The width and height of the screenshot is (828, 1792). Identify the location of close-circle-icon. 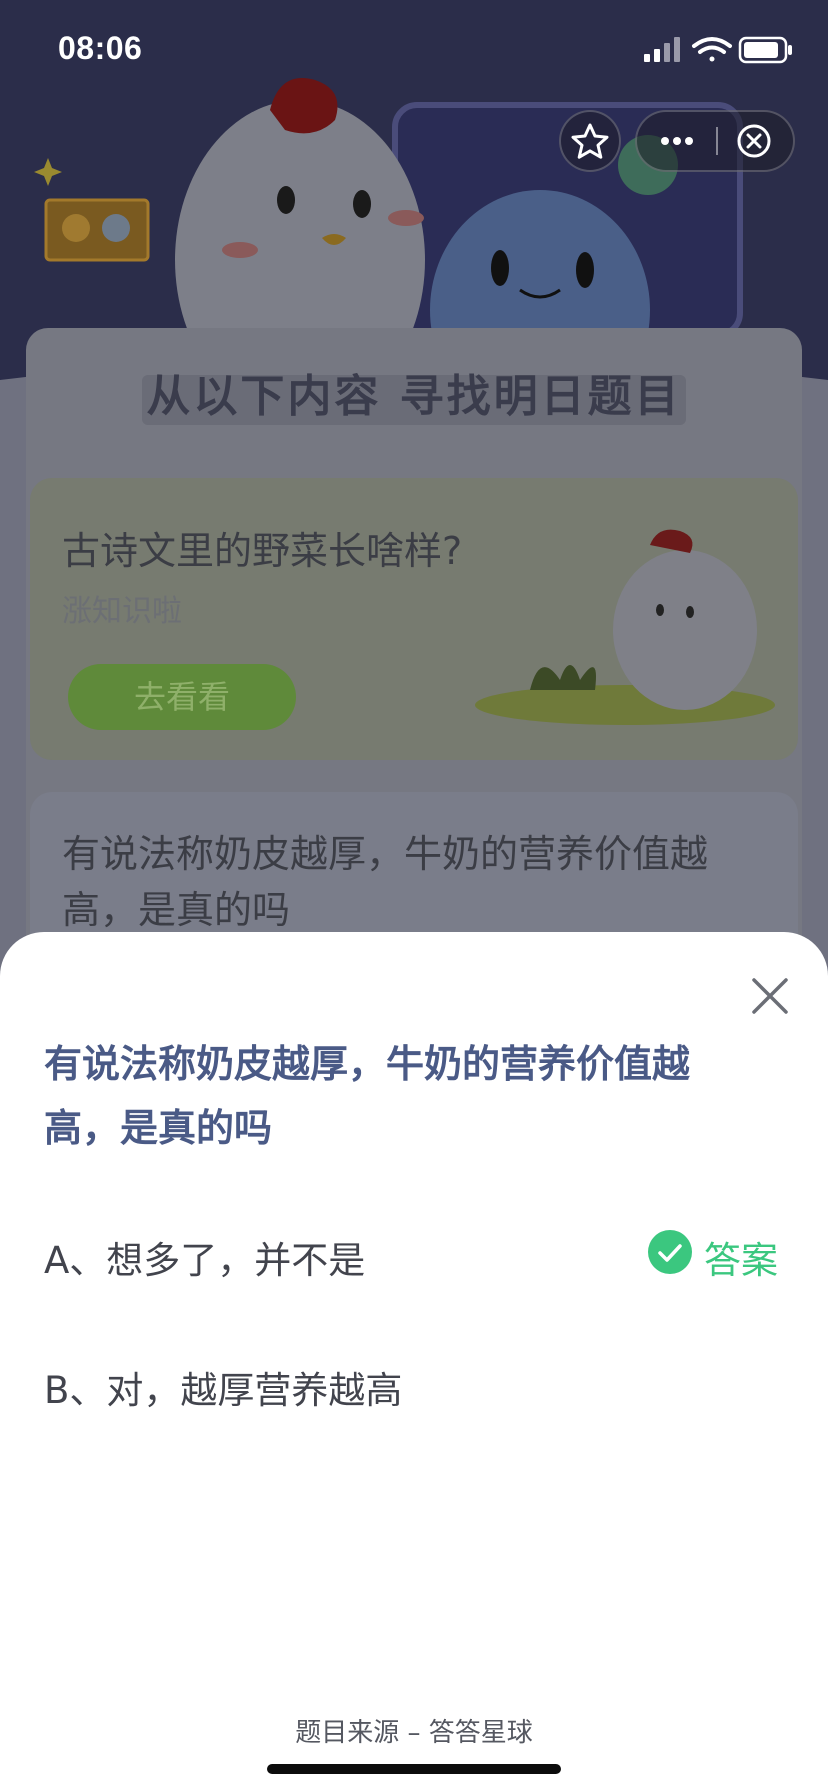
(754, 141).